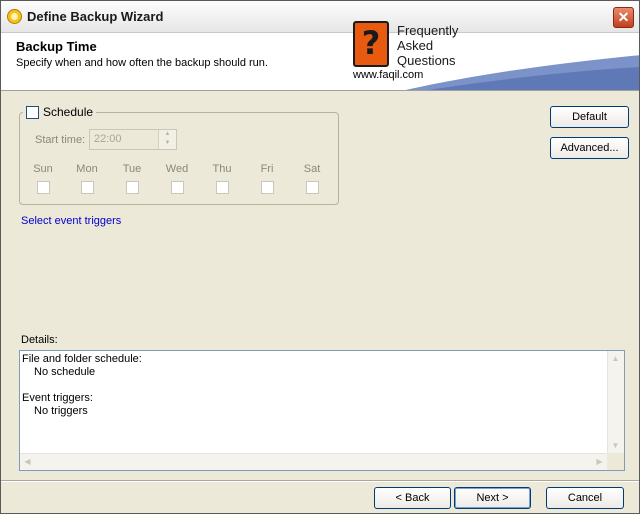 The width and height of the screenshot is (640, 514). I want to click on faq-logo-text: Frequently Asked Questions, so click(427, 45).